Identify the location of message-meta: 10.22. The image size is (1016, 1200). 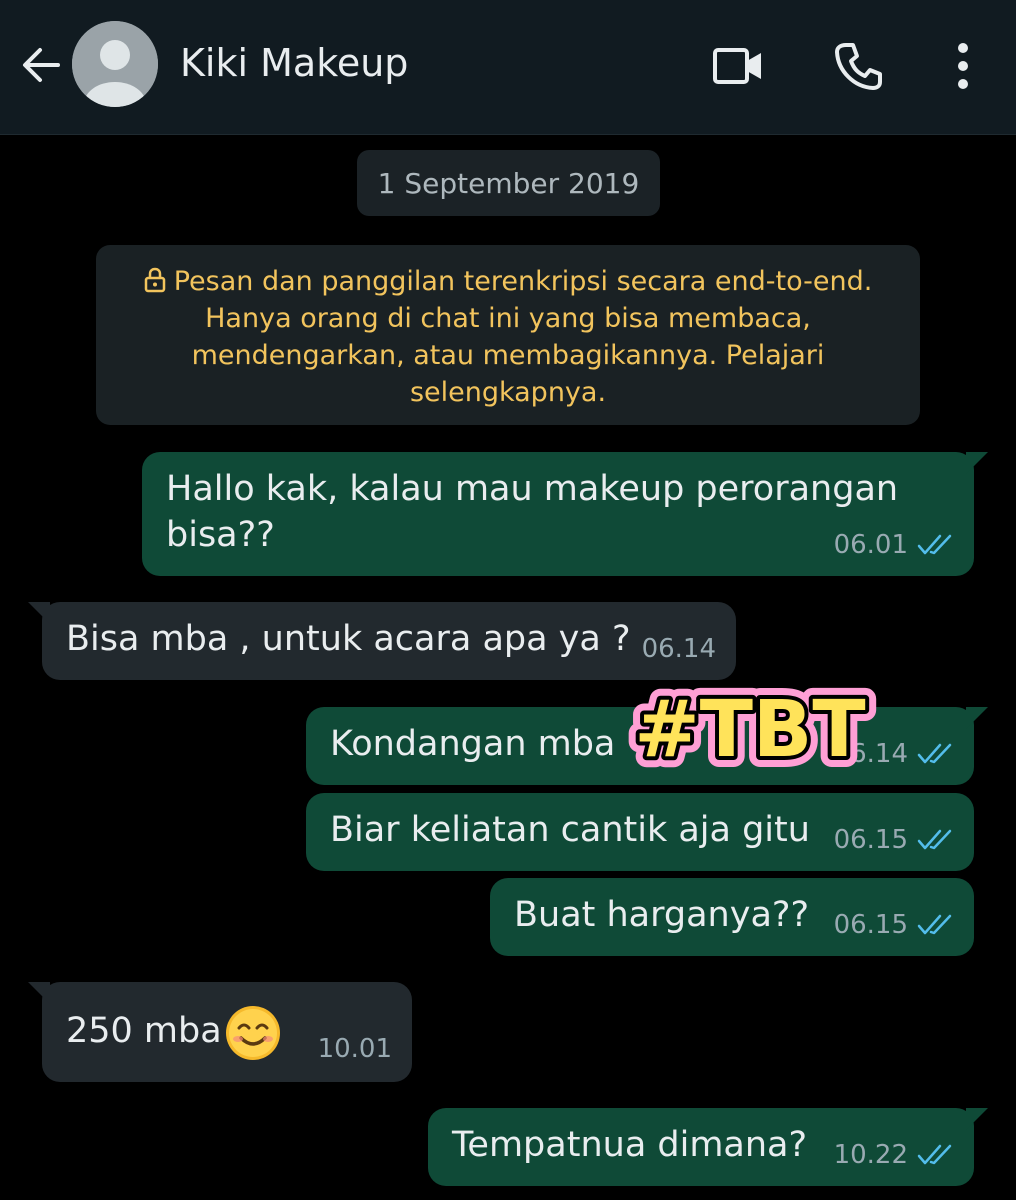
(894, 1155).